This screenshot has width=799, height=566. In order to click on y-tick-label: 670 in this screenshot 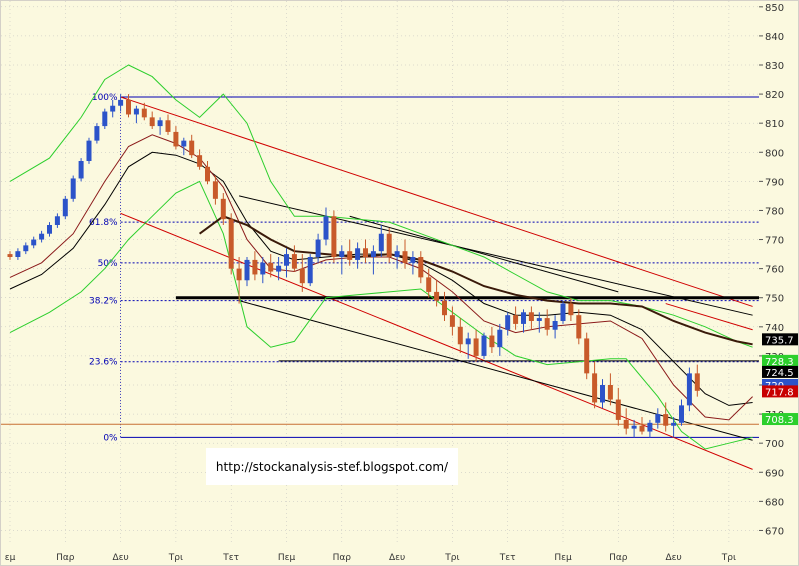, I will do `click(774, 531)`.